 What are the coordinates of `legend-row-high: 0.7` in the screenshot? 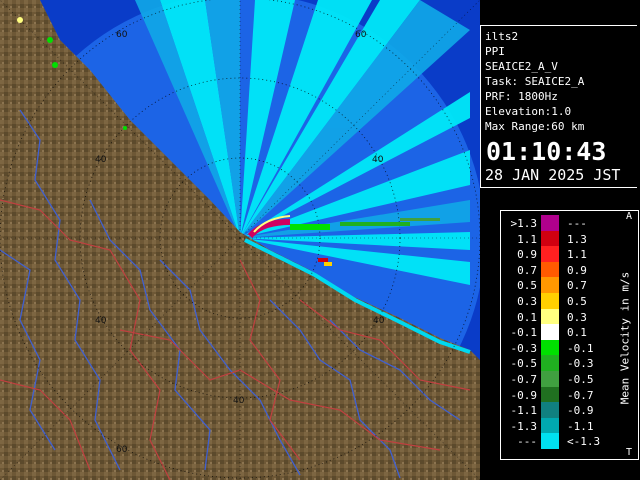 It's located at (577, 286).